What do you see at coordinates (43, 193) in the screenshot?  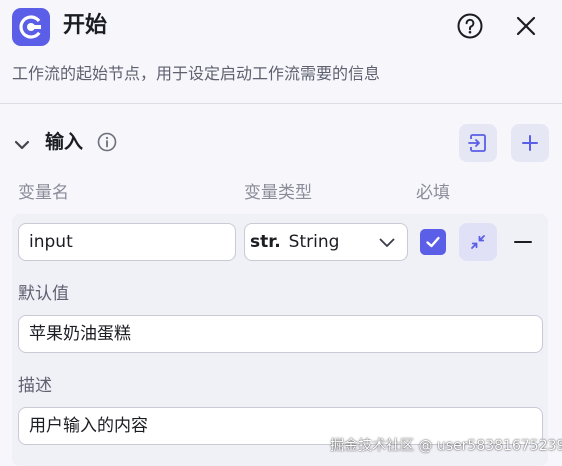 I see `column-header-name: 变量名` at bounding box center [43, 193].